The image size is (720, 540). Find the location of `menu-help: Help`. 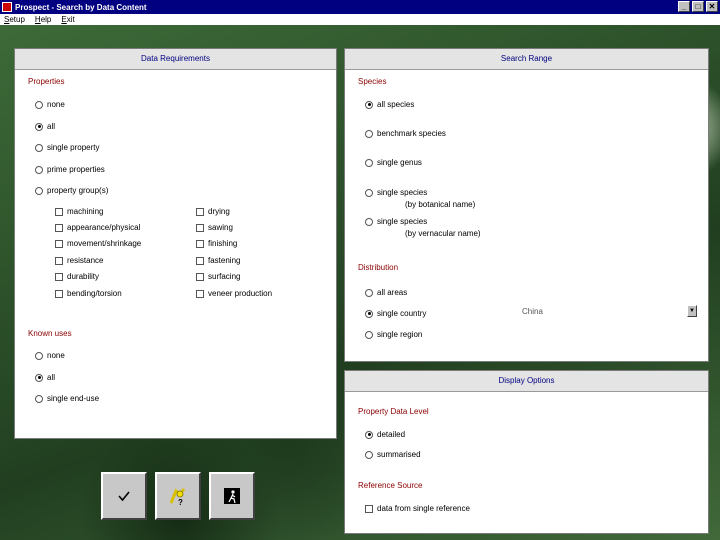

menu-help: Help is located at coordinates (43, 19).